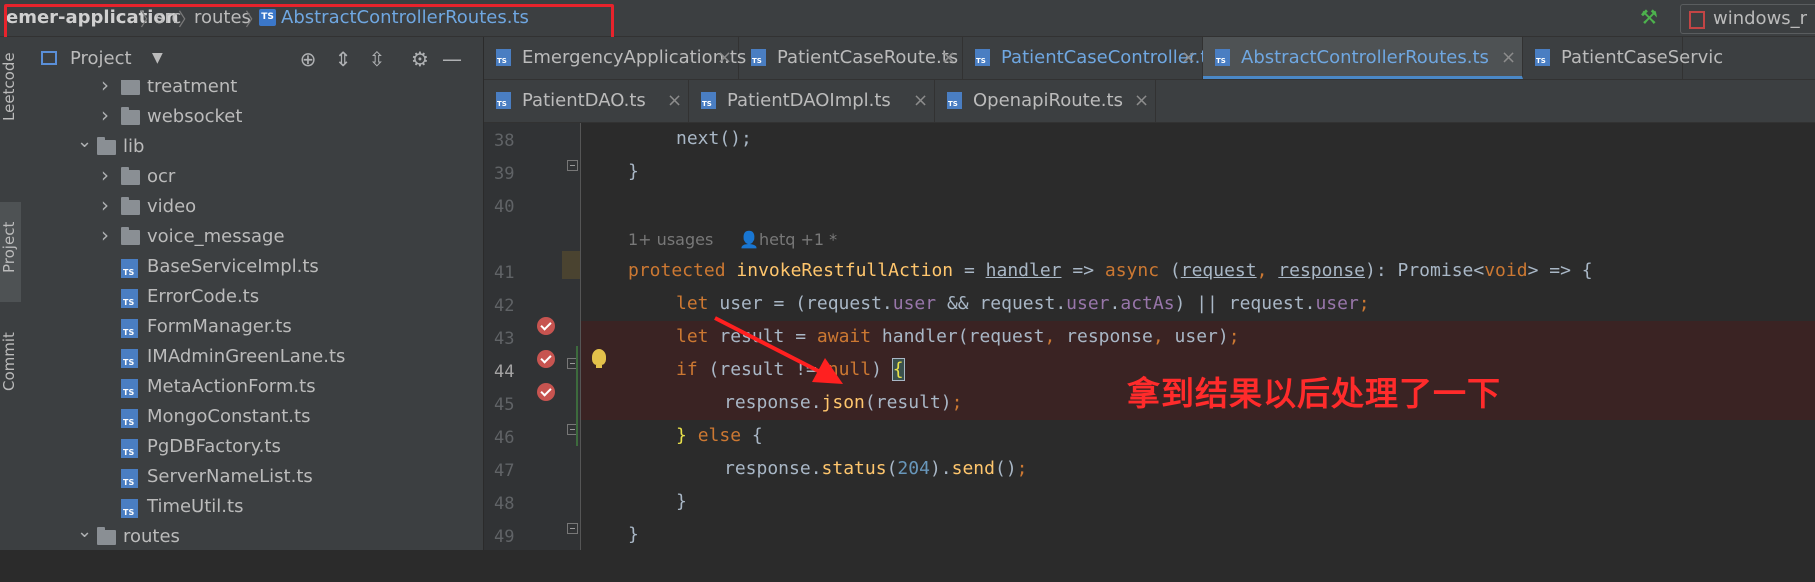  I want to click on tree-file-row: TS PgDBFactory.ts, so click(241, 448).